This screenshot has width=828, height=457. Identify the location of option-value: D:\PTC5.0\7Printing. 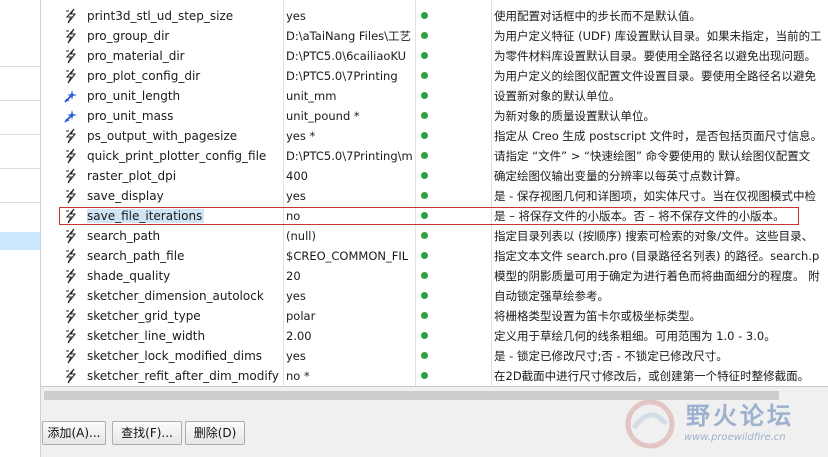
(350, 76).